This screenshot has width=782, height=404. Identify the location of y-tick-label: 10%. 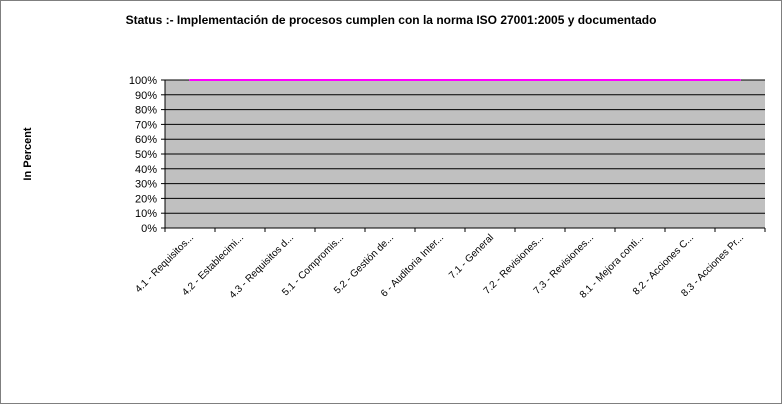
(146, 214).